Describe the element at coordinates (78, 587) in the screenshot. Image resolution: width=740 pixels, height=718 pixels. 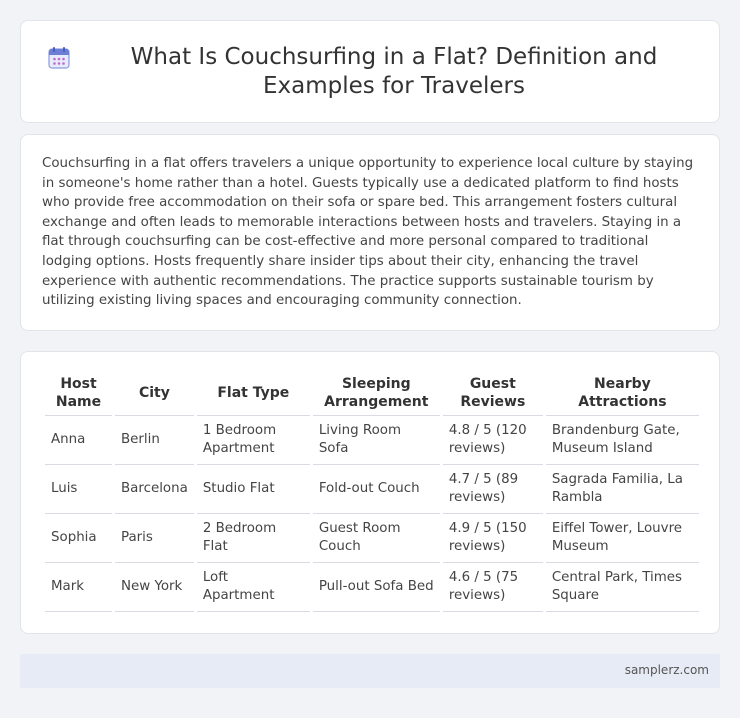
I see `cell-host-name: Mark` at that location.